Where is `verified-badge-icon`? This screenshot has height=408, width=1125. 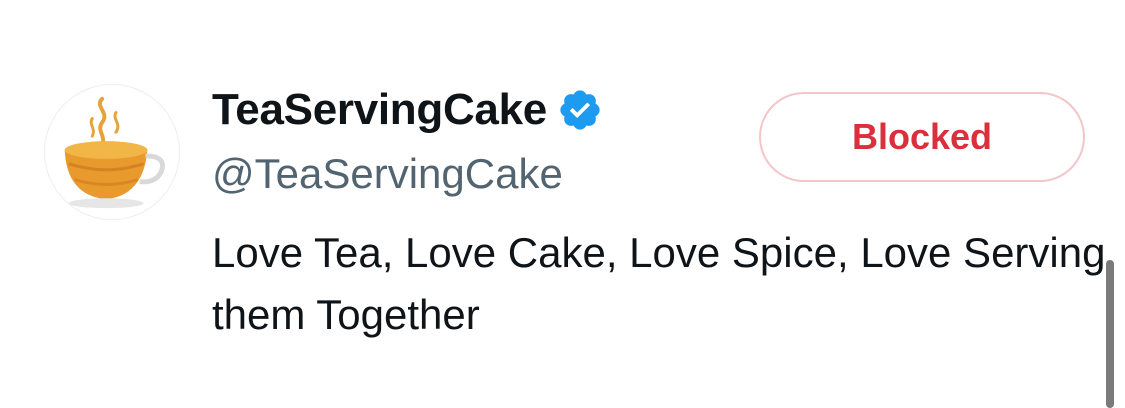
verified-badge-icon is located at coordinates (580, 110).